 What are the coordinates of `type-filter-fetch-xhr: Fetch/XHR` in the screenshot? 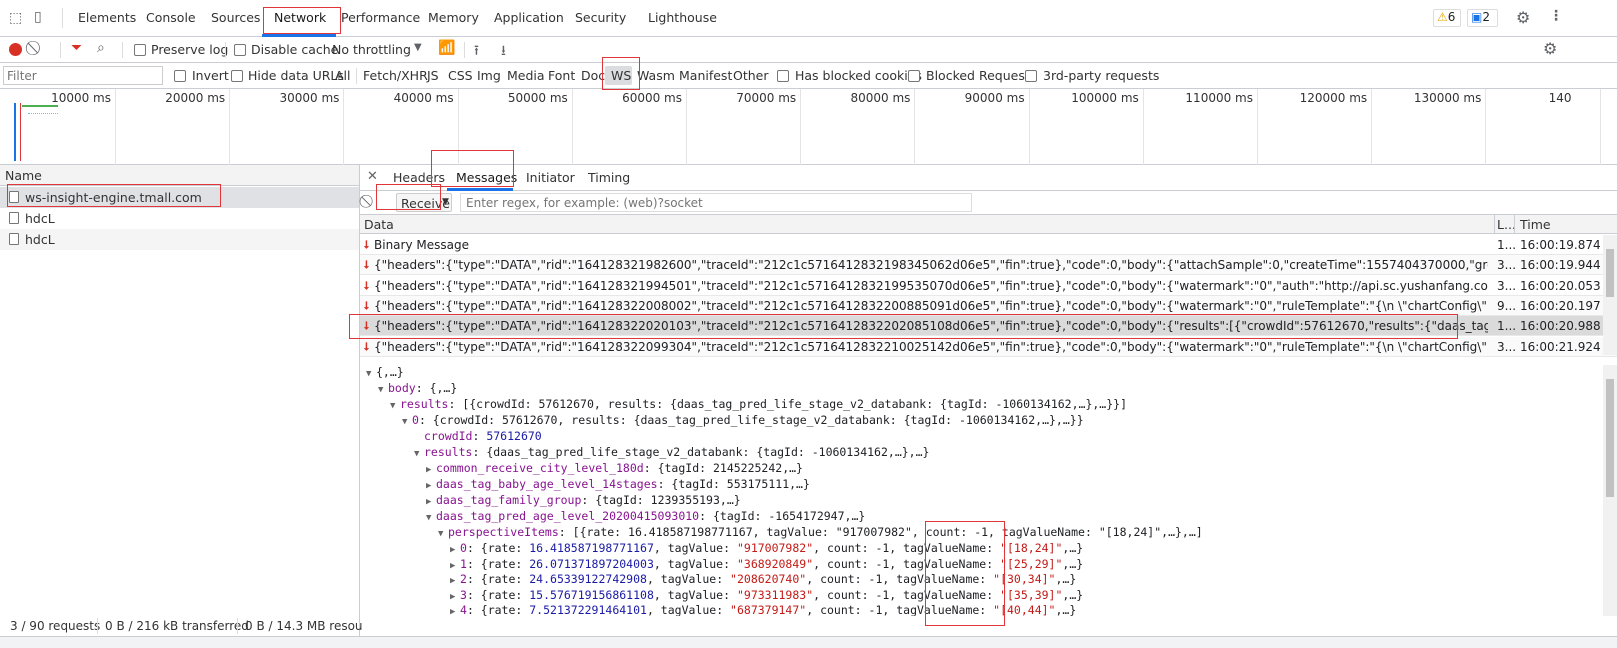 It's located at (395, 75).